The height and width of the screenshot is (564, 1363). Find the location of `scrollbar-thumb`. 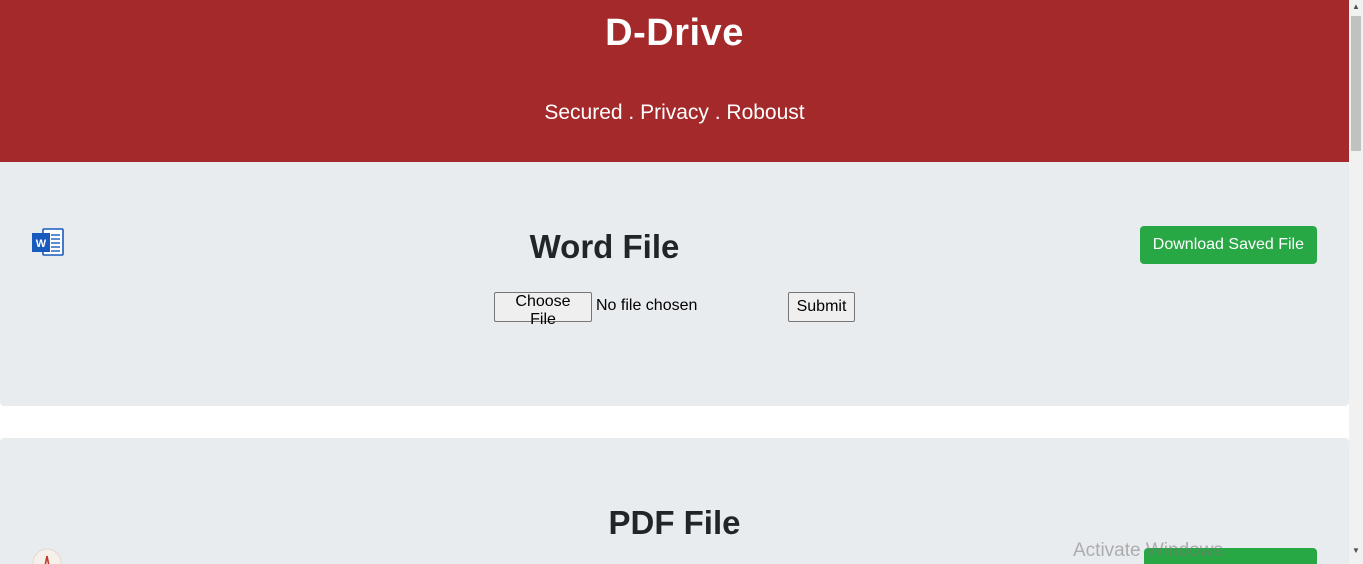

scrollbar-thumb is located at coordinates (1356, 83).